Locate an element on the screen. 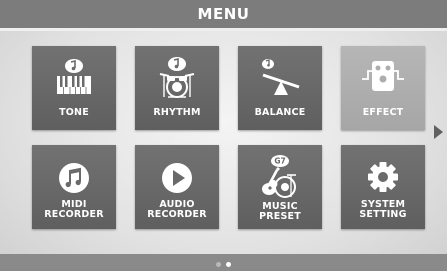 The image size is (447, 271). music-preset-label: MUSIC PRESET is located at coordinates (280, 212).